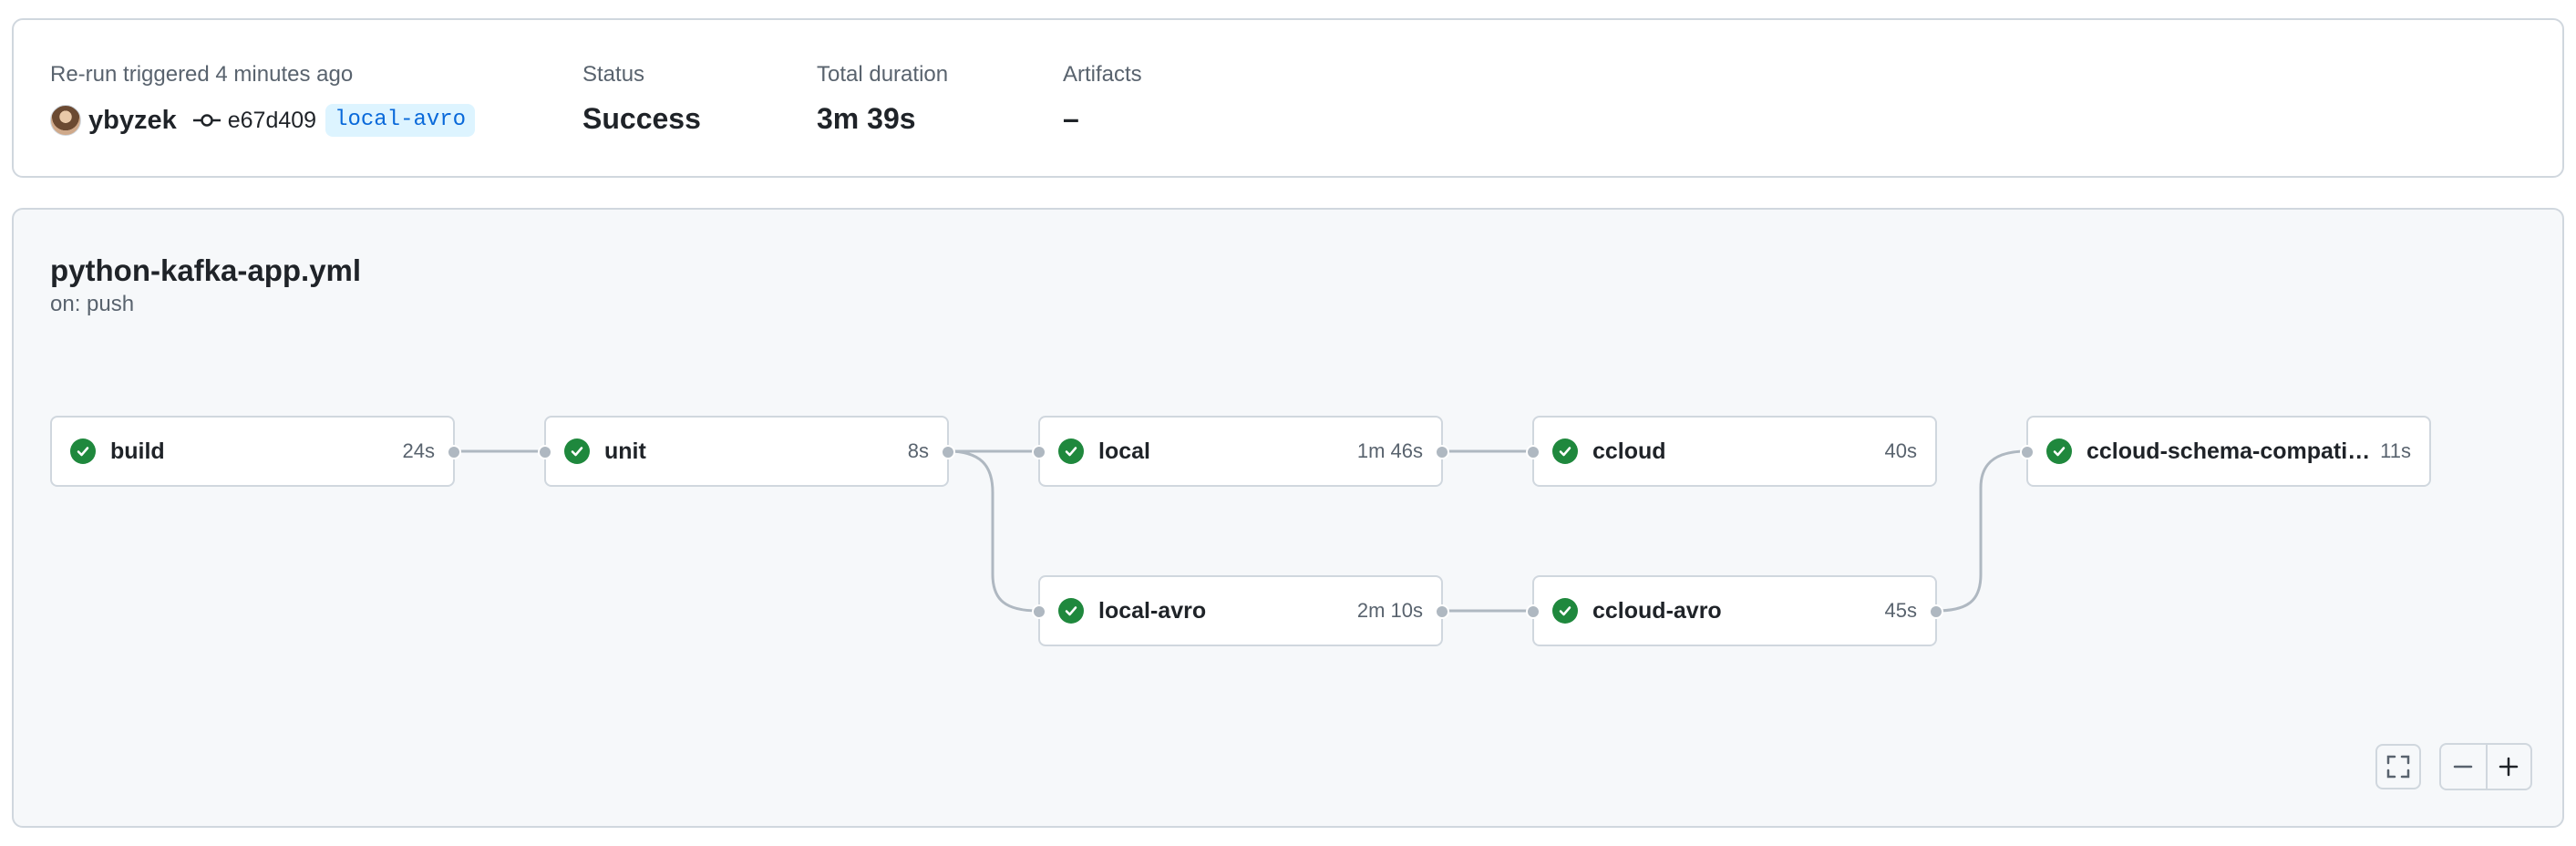 The height and width of the screenshot is (846, 2576). What do you see at coordinates (206, 120) in the screenshot?
I see `git-commit-icon` at bounding box center [206, 120].